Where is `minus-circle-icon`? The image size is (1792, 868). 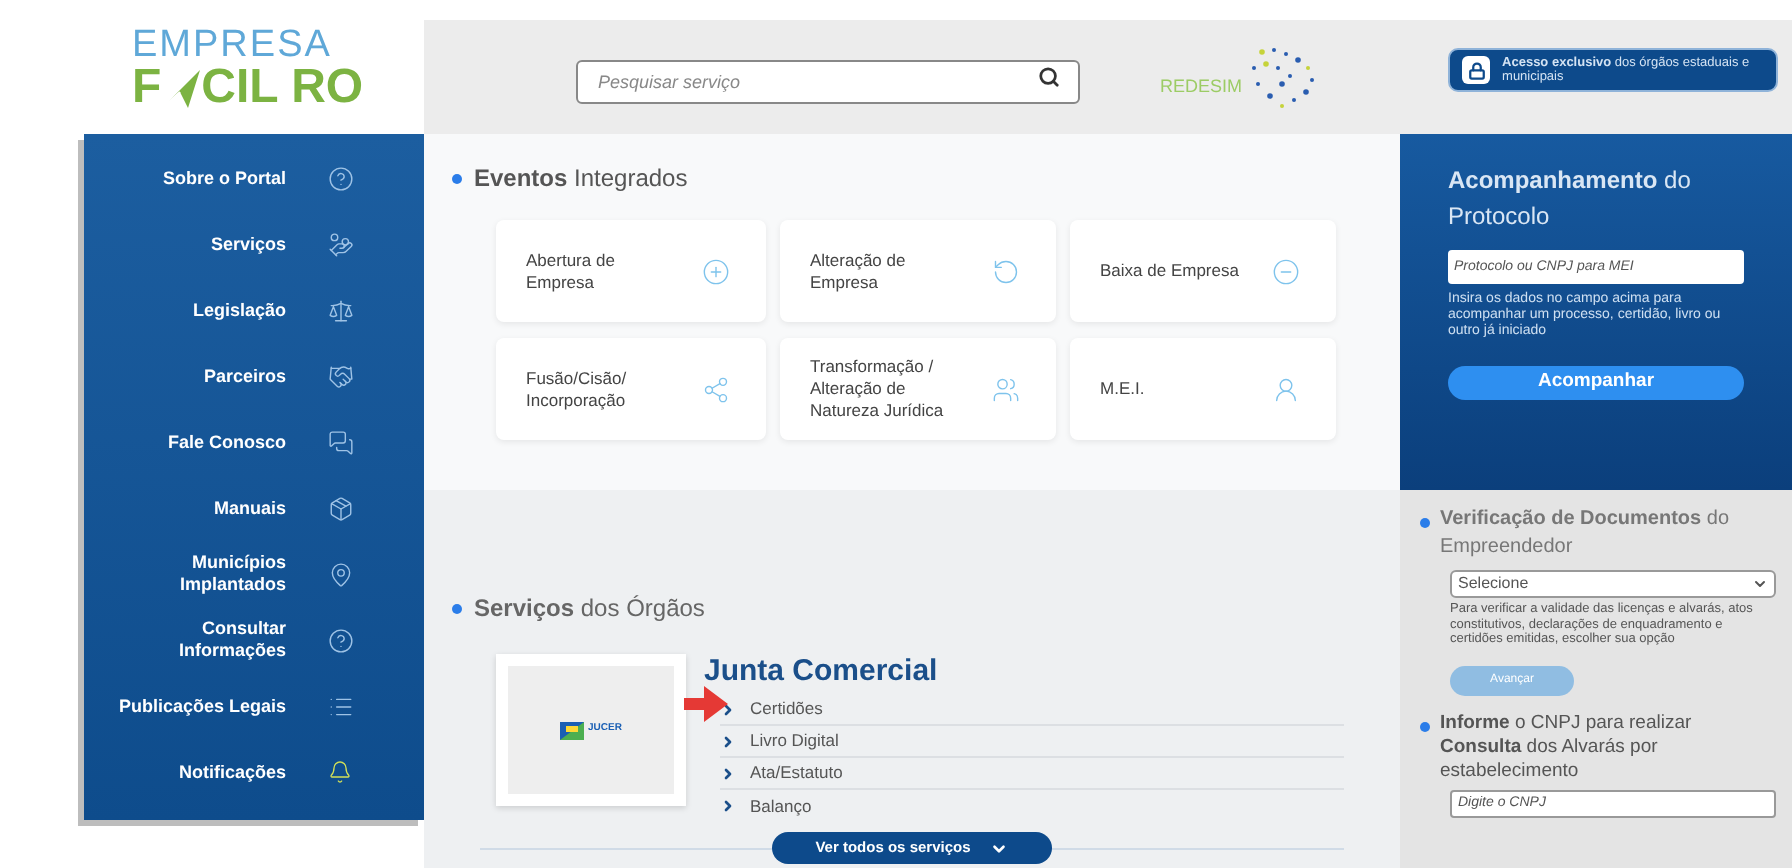
minus-circle-icon is located at coordinates (1286, 271).